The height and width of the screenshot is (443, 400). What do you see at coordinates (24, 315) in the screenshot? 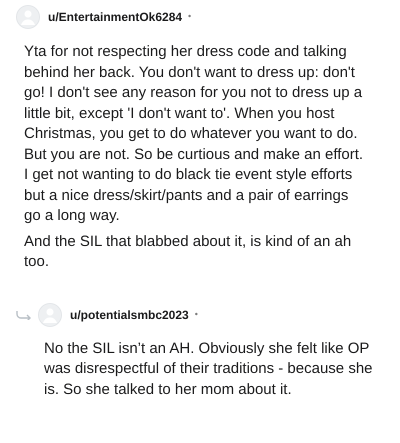
I see `reply-arrow-icon` at bounding box center [24, 315].